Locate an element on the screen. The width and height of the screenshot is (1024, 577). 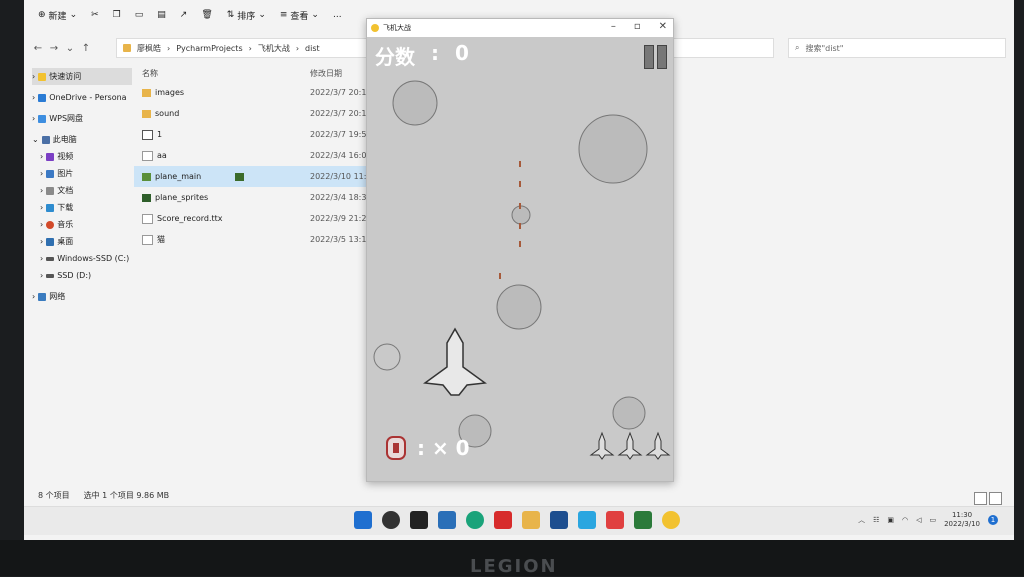
sidebar-item-downloads: › 下载 is located at coordinates (82, 207).